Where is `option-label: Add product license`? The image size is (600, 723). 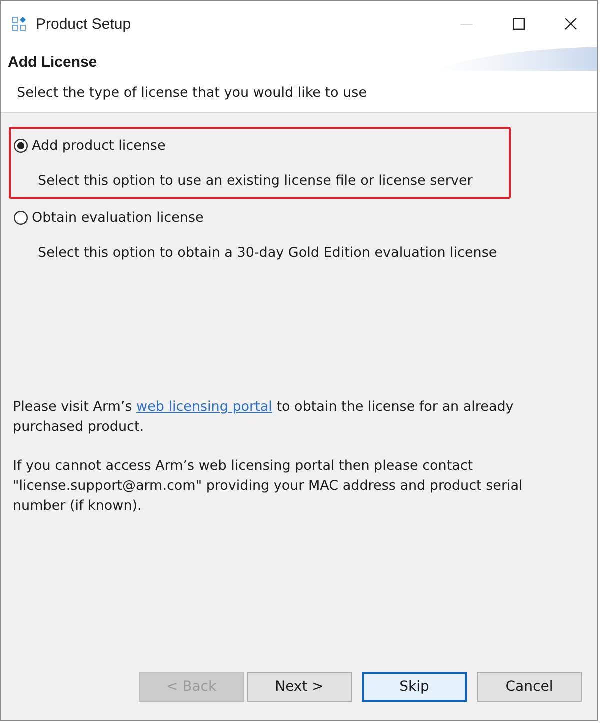 option-label: Add product license is located at coordinates (99, 146).